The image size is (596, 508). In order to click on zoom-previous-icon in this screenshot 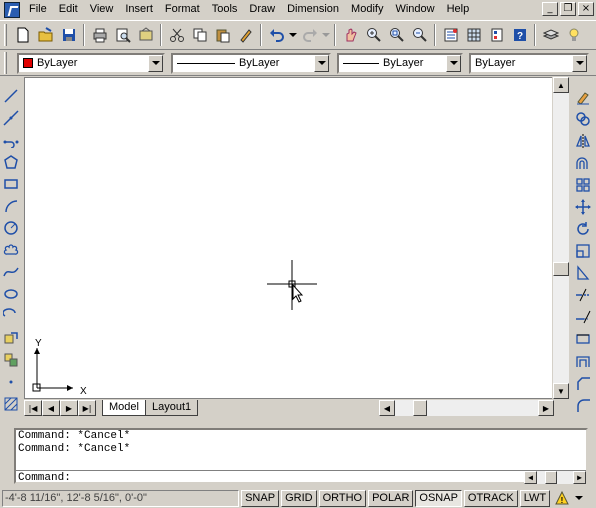, I will do `click(419, 35)`.